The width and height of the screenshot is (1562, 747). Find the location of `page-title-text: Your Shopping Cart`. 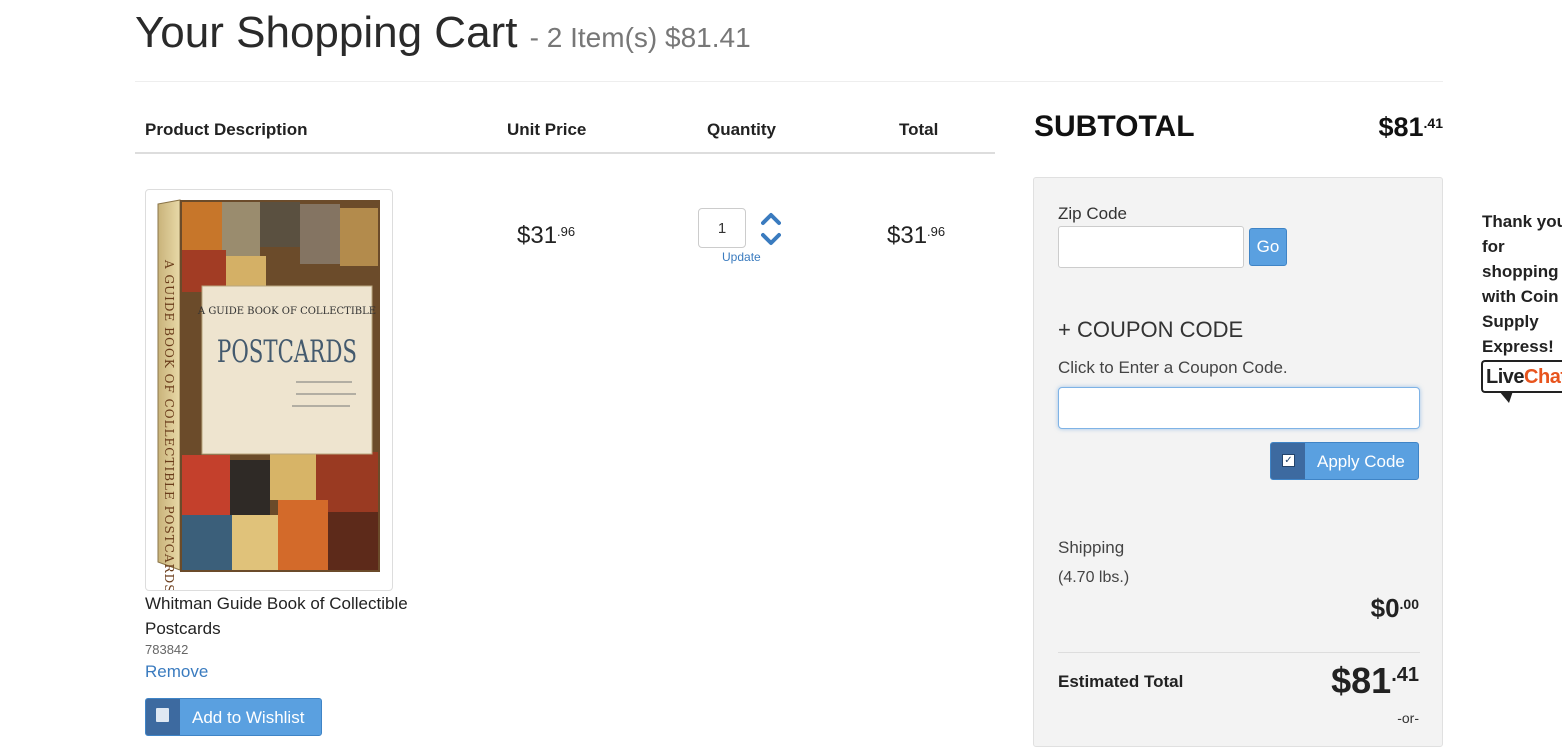

page-title-text: Your Shopping Cart is located at coordinates (326, 32).